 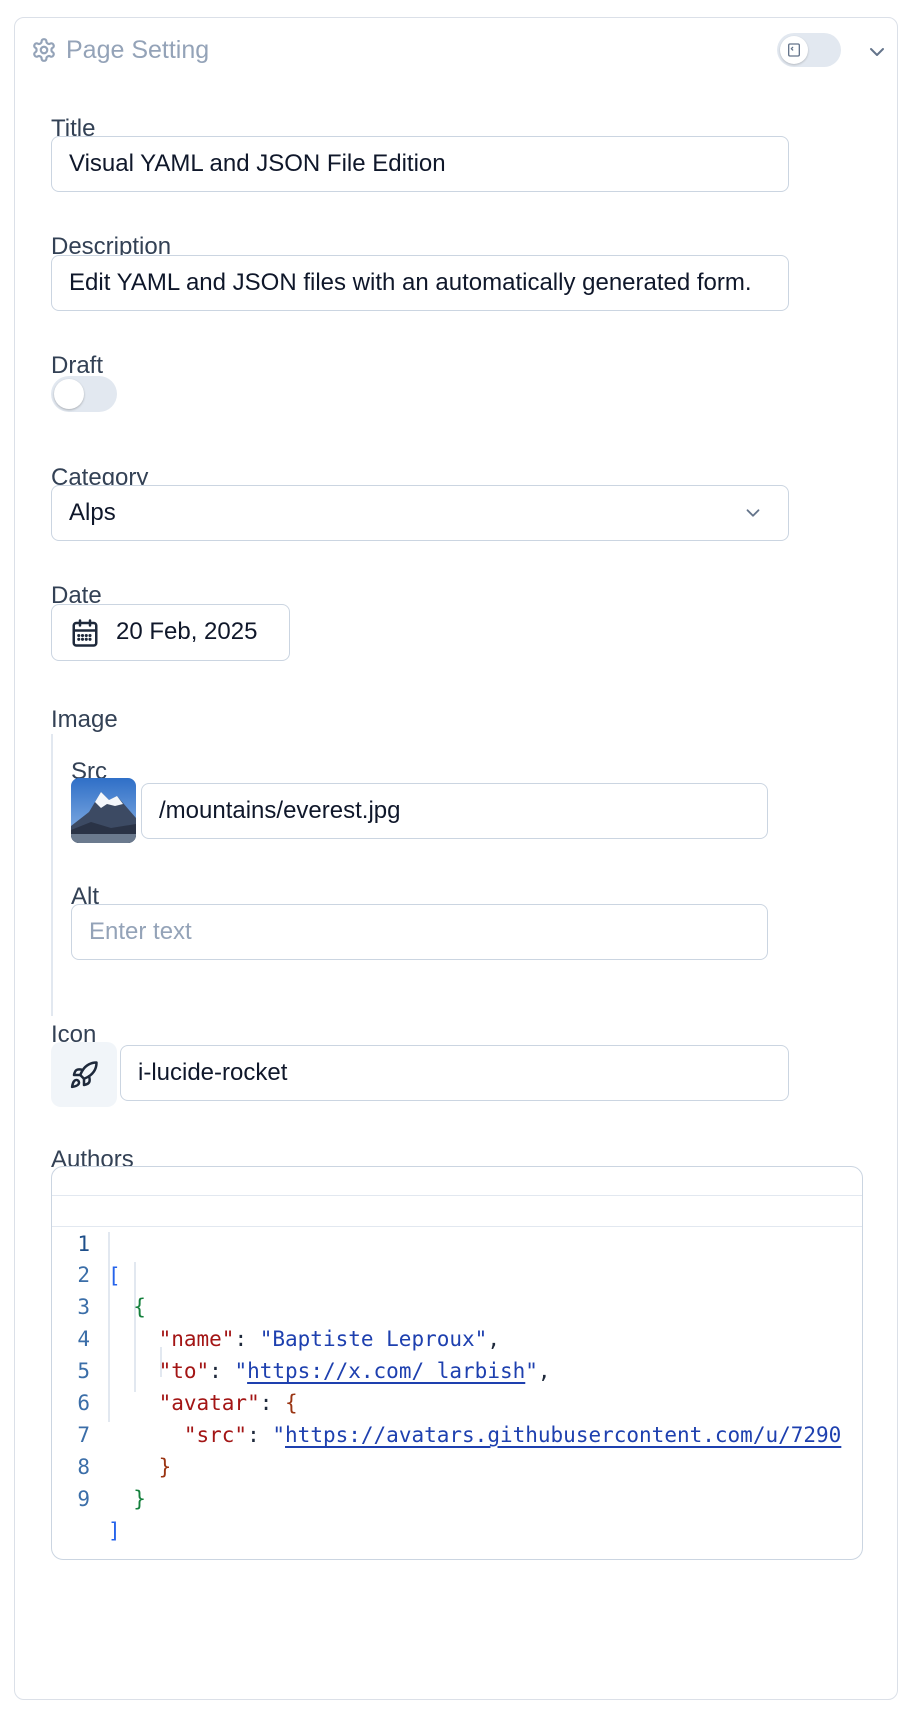 I want to click on json-mode-toggle, so click(x=809, y=50).